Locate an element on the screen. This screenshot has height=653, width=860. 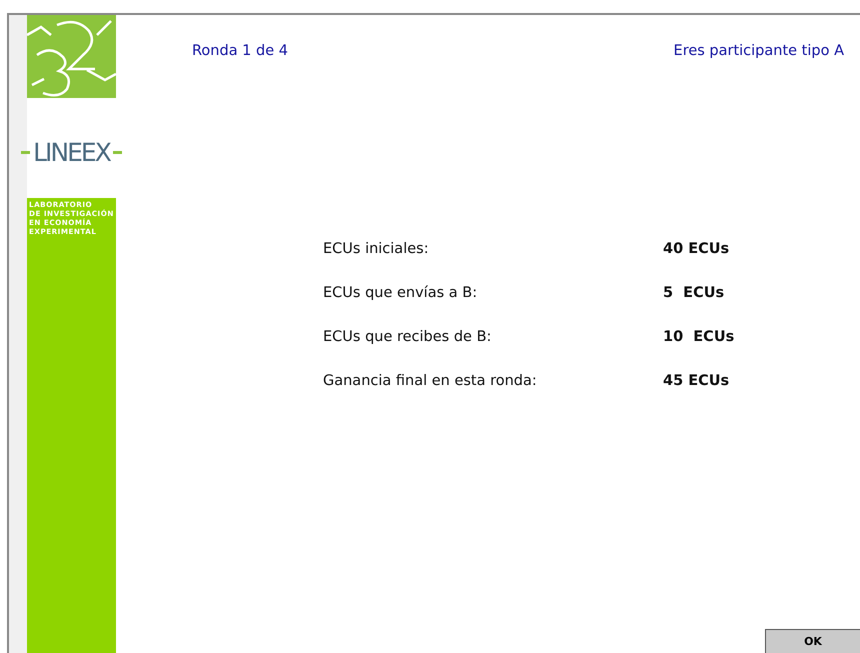
result-label: Ganancia final en esta ronda: is located at coordinates (430, 381).